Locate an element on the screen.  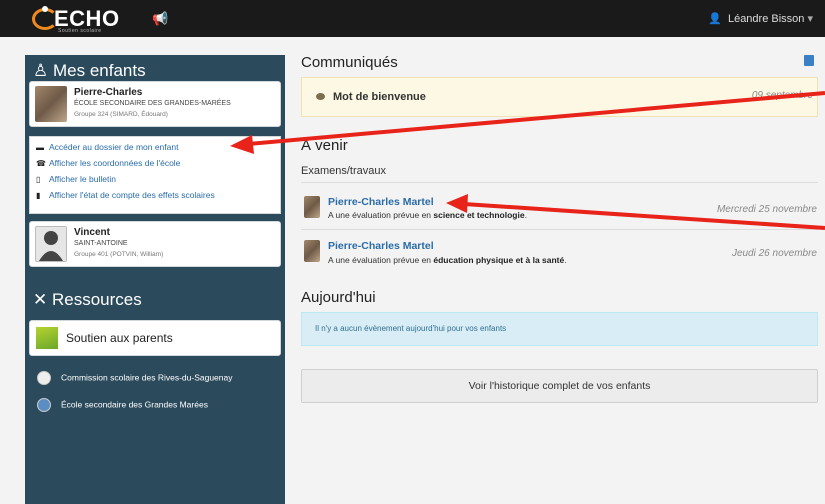
resource-card-label: Soutien aux parents is located at coordinates (119, 338).